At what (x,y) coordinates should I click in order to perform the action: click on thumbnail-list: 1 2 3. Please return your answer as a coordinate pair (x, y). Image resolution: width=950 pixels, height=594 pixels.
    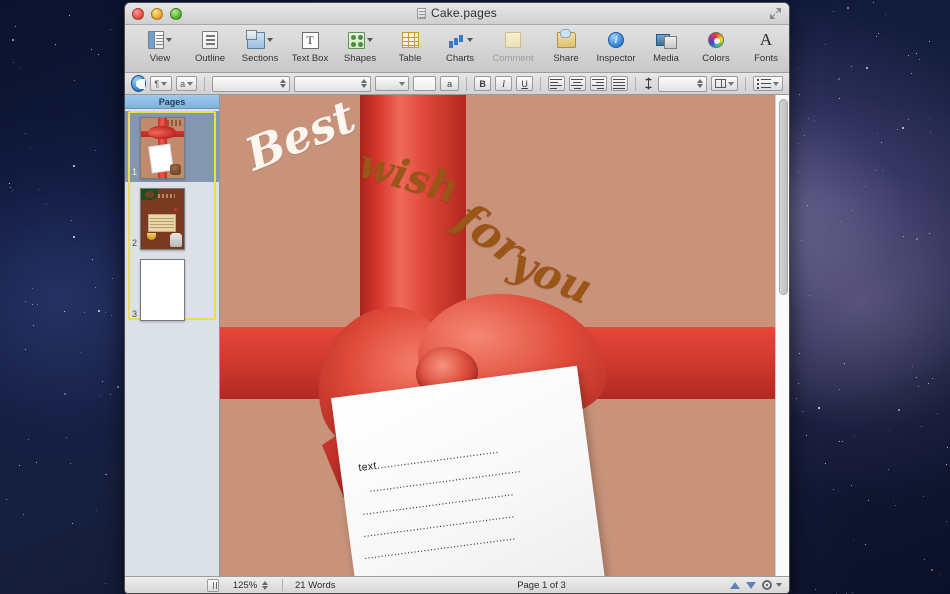
    Looking at the image, I should click on (172, 342).